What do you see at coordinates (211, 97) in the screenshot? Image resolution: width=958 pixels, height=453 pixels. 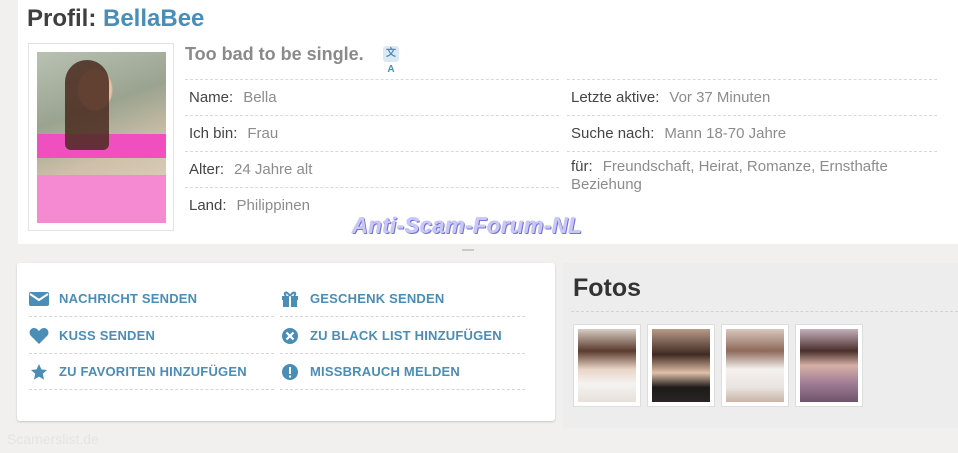 I see `detail-label: Name:` at bounding box center [211, 97].